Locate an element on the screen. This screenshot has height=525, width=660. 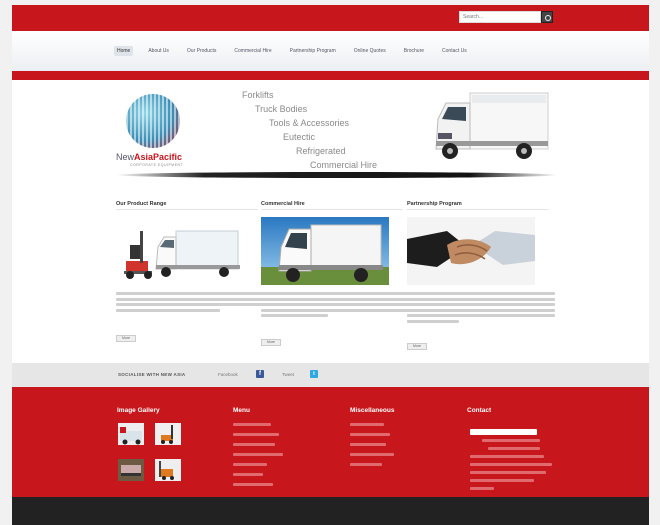
products-image is located at coordinates (180, 251).